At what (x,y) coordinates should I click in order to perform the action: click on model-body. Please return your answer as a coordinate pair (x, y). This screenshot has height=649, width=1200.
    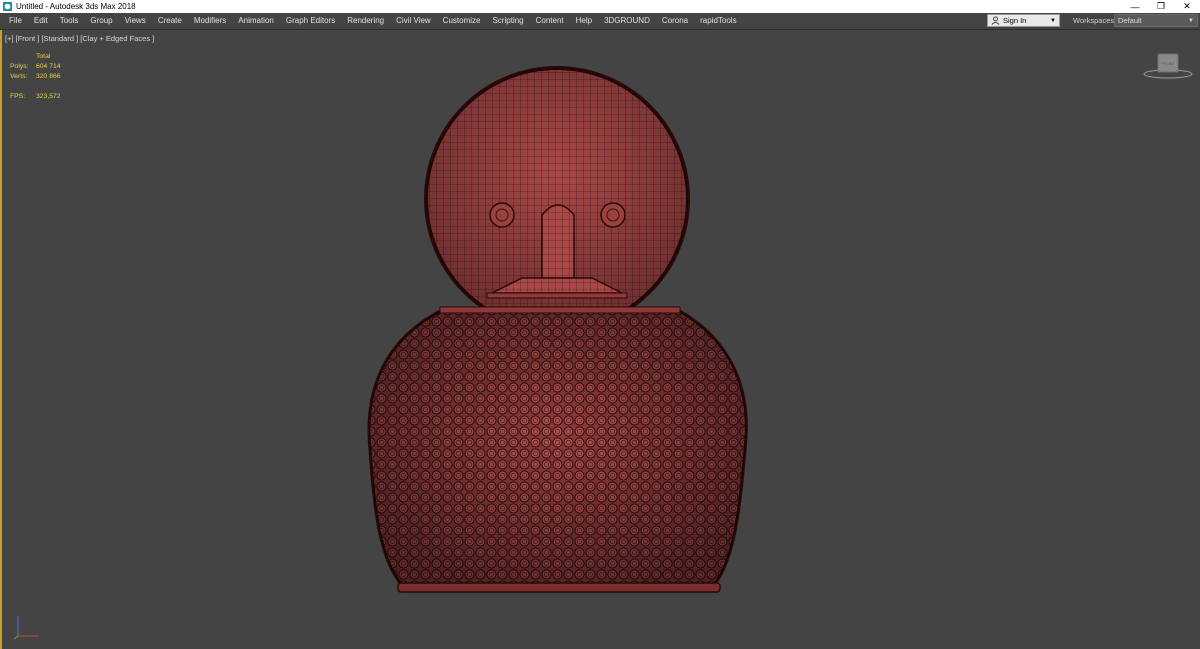
    Looking at the image, I should click on (557, 449).